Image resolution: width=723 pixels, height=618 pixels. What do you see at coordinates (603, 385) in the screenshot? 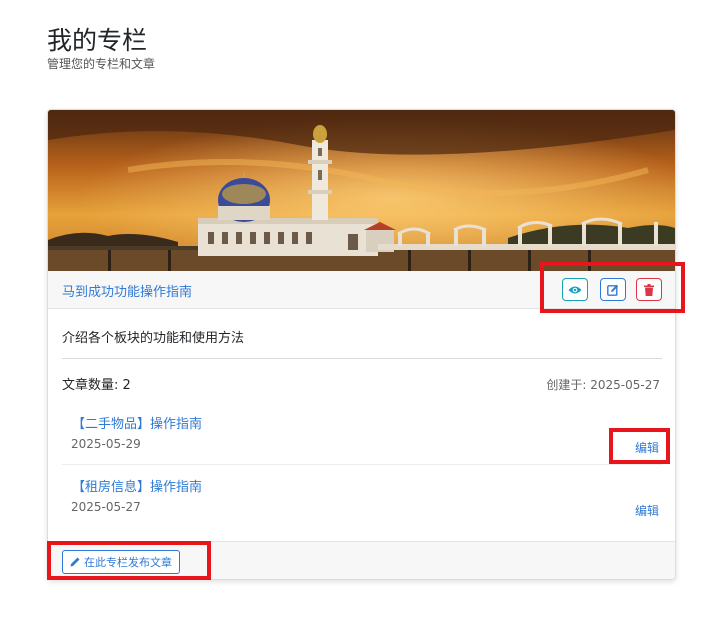
I see `created-date: 创建于: 2025-05-27` at bounding box center [603, 385].